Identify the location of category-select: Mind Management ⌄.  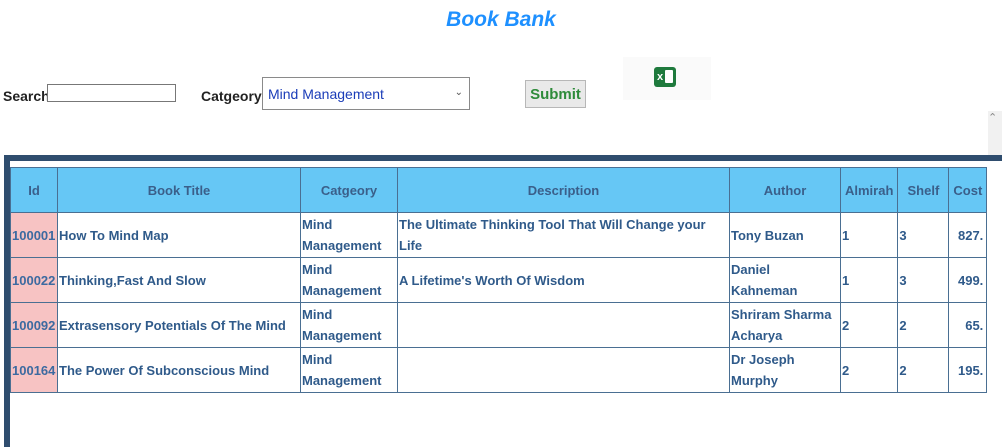
(366, 93).